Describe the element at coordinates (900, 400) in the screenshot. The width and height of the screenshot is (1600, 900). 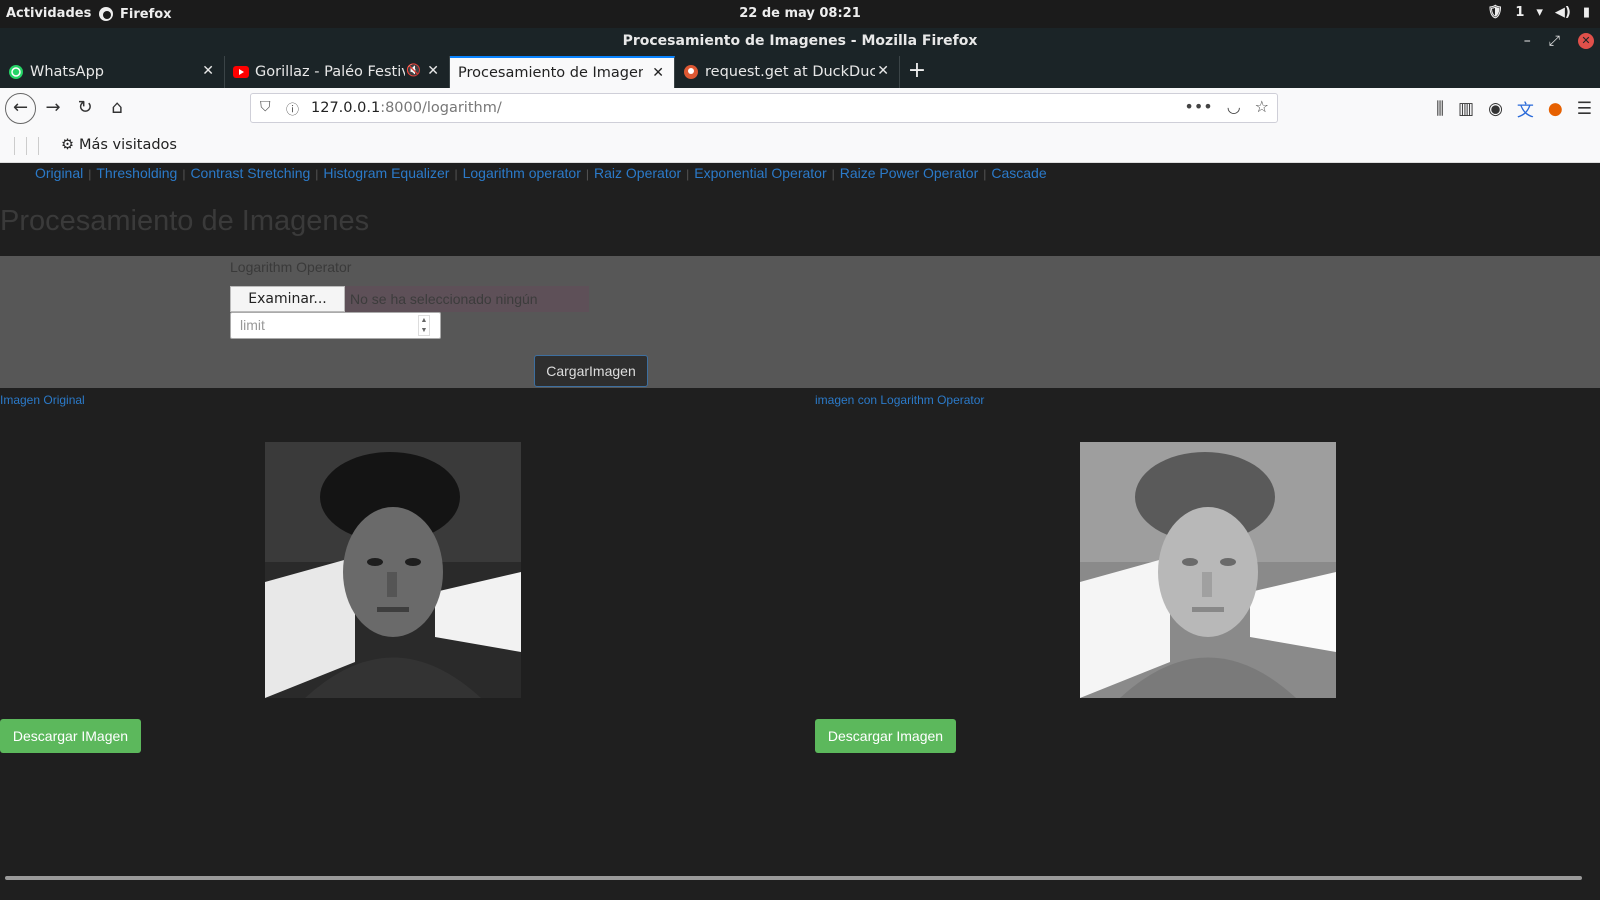
I see `result-image-label: imagen con Logarithm Operator` at that location.